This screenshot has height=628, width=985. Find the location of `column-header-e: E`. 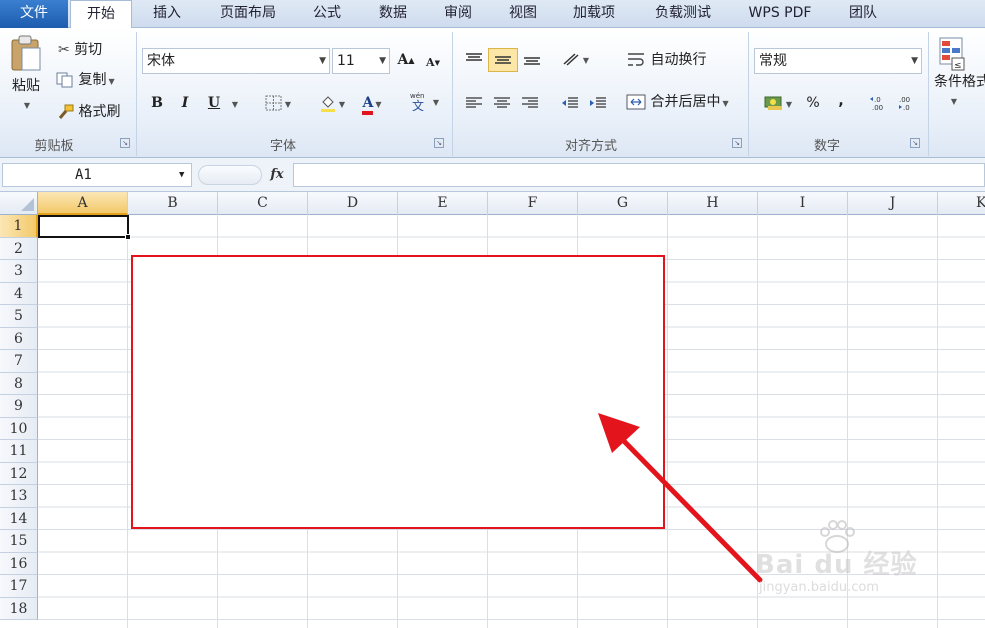

column-header-e: E is located at coordinates (443, 203).